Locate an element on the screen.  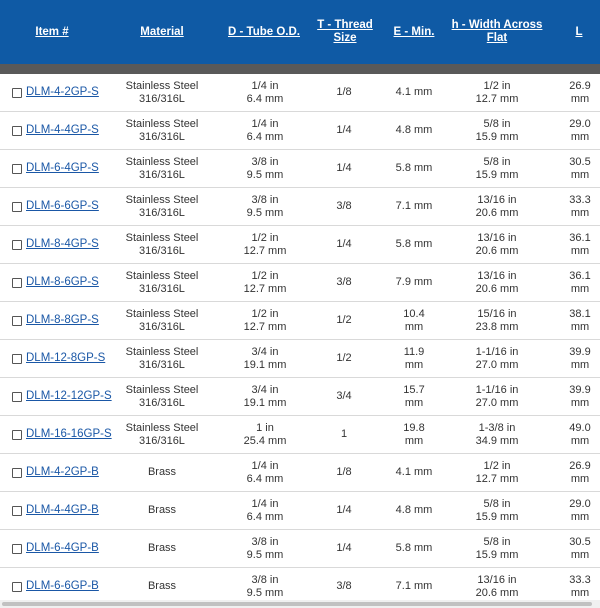
item-link: DLM-12-12GP-S is located at coordinates (69, 396).